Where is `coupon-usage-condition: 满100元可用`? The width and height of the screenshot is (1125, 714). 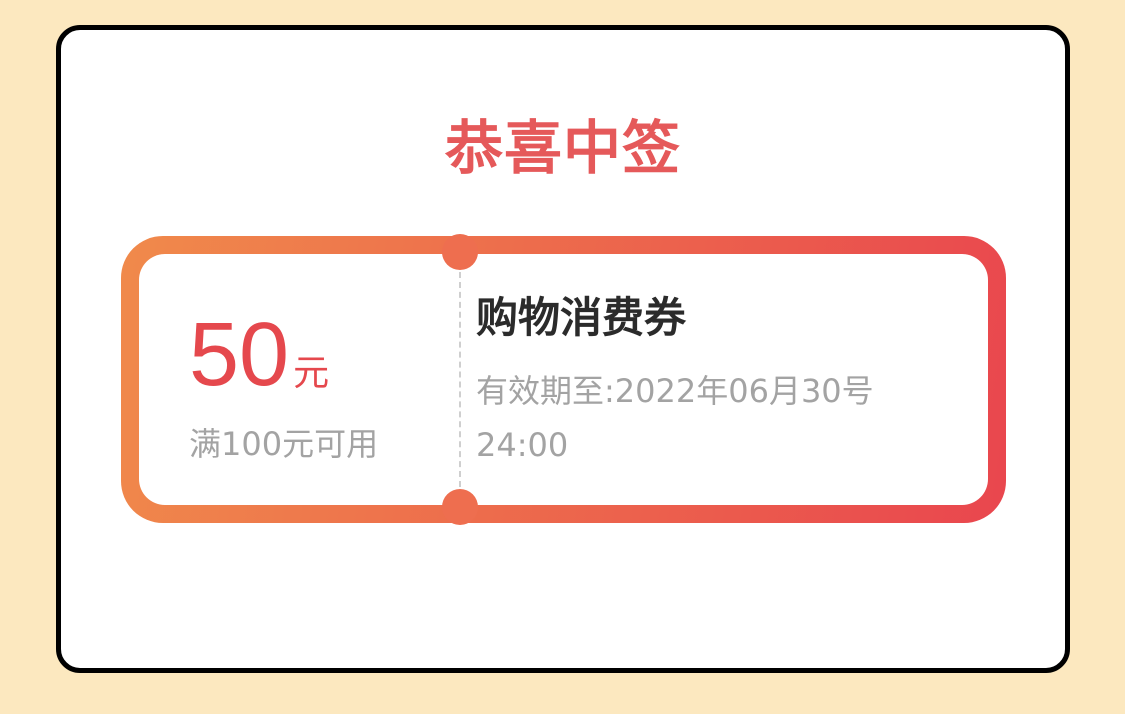 coupon-usage-condition: 满100元可用 is located at coordinates (284, 444).